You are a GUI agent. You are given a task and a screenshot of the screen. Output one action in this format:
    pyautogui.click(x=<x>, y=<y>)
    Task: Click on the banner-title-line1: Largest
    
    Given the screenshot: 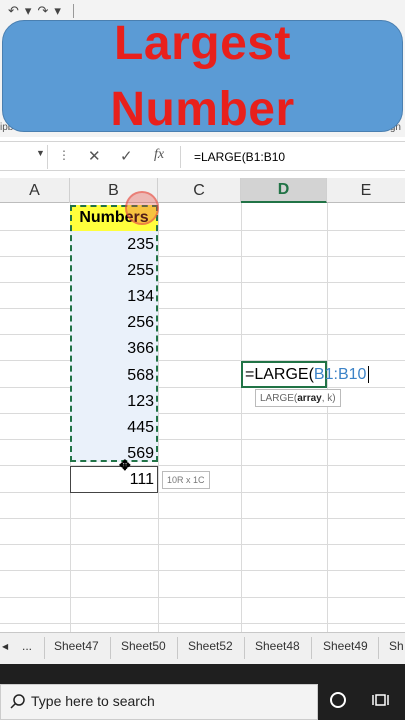 What is the action you would take?
    pyautogui.click(x=202, y=43)
    